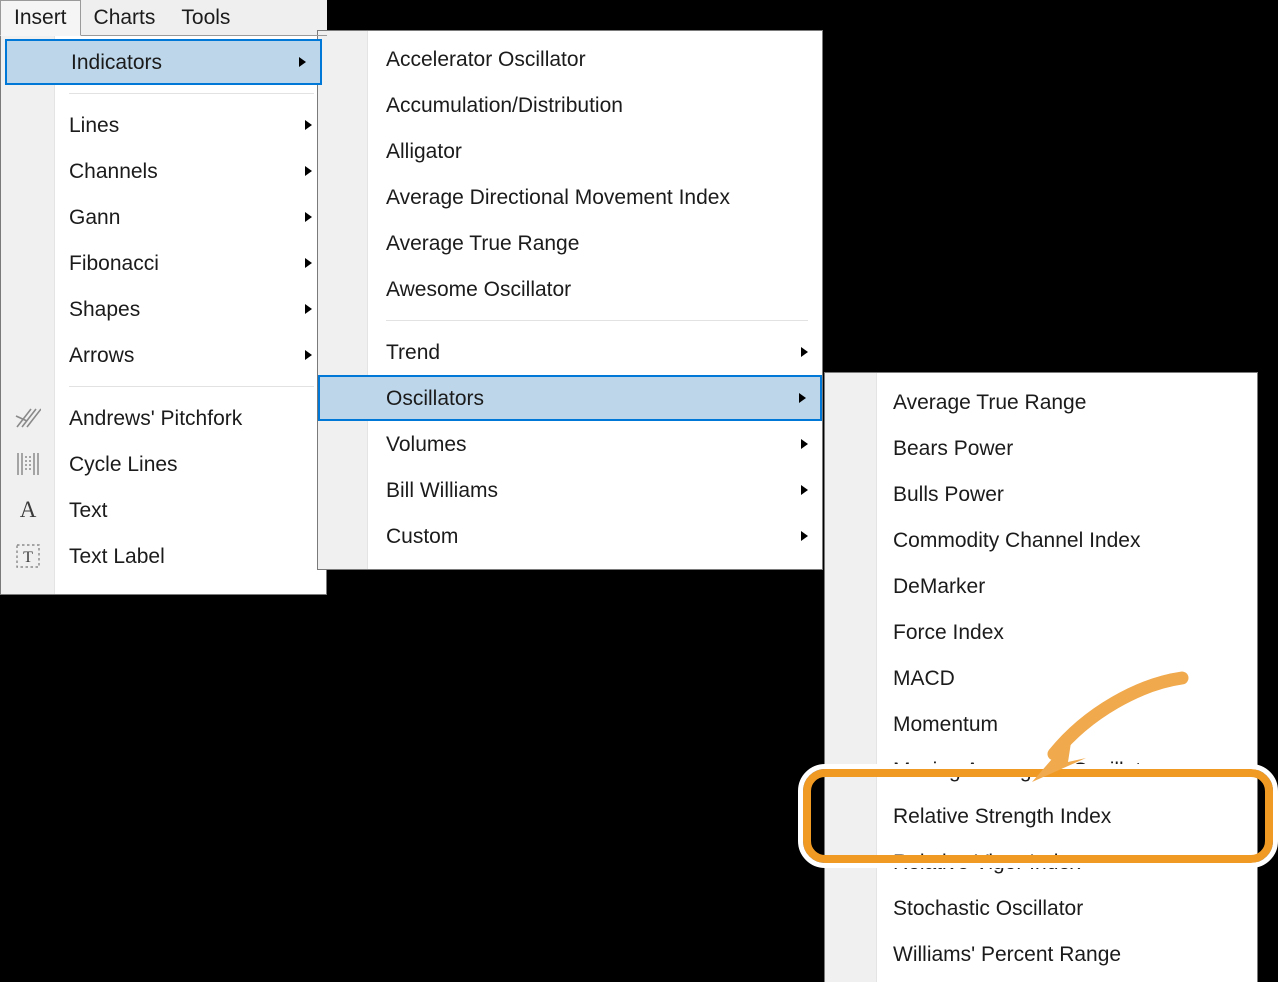 This screenshot has height=982, width=1278. I want to click on menu-item-label: Average Directional Movement Index, so click(558, 197).